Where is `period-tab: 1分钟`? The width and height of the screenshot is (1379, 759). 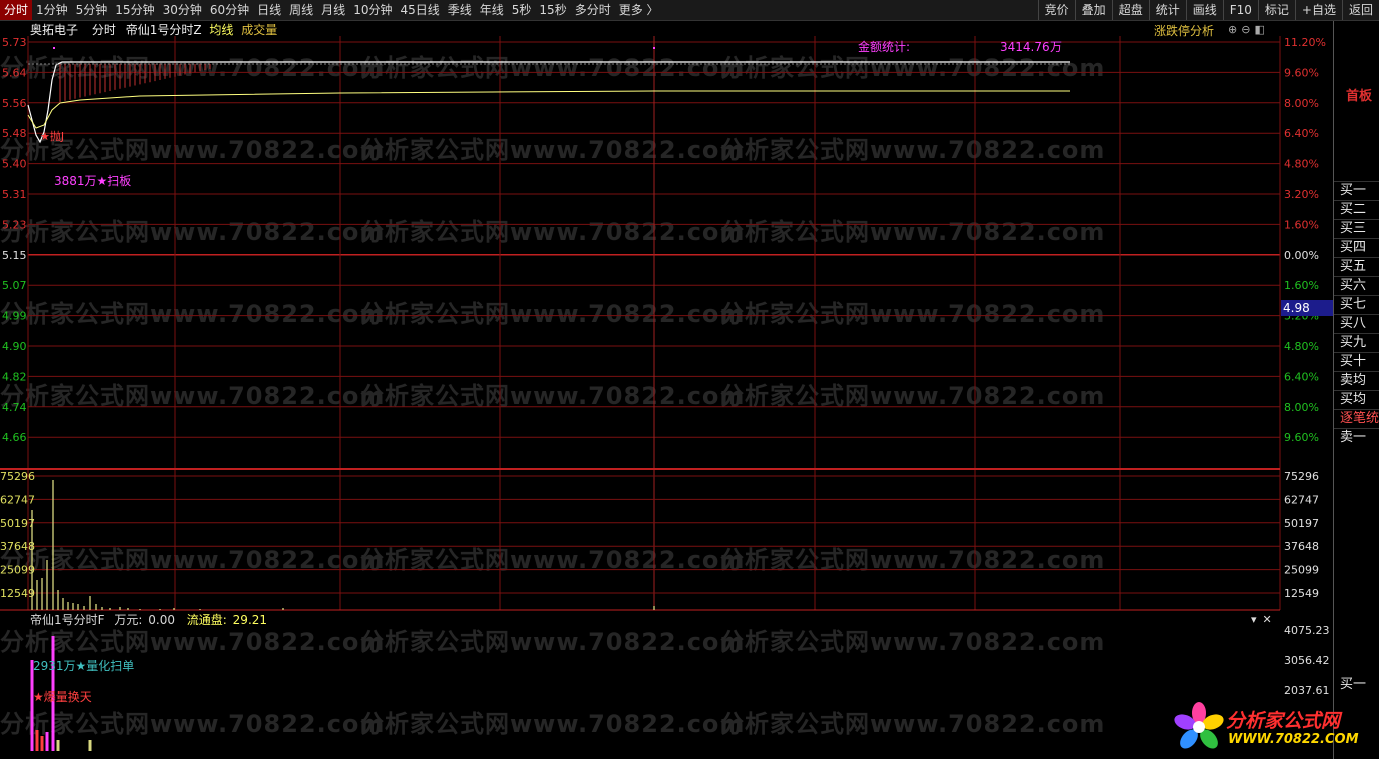
period-tab: 1分钟 is located at coordinates (52, 10).